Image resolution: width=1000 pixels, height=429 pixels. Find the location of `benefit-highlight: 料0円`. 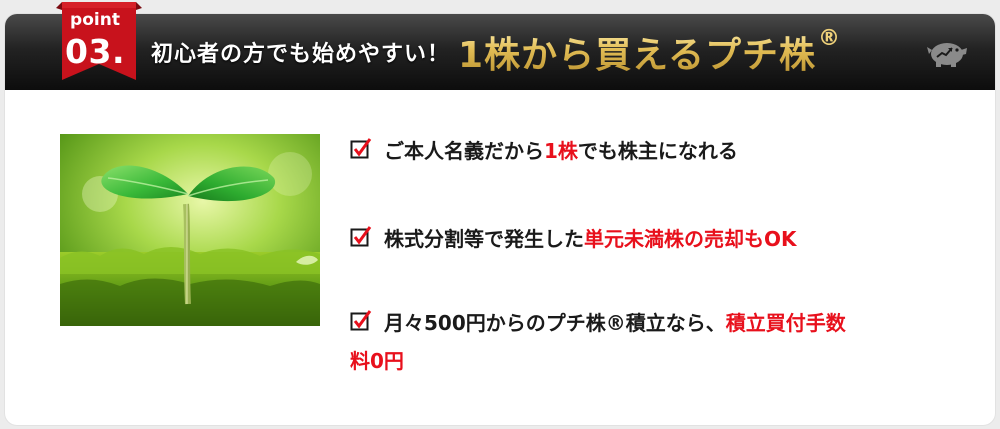

benefit-highlight: 料0円 is located at coordinates (377, 361).